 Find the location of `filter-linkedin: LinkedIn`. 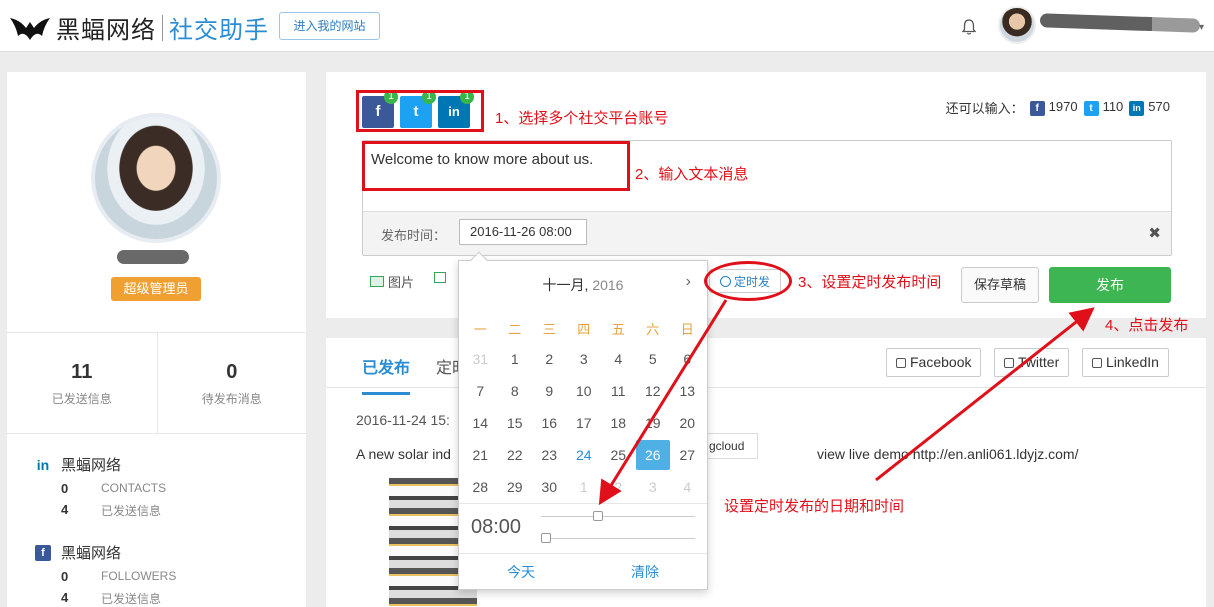

filter-linkedin: LinkedIn is located at coordinates (1125, 362).